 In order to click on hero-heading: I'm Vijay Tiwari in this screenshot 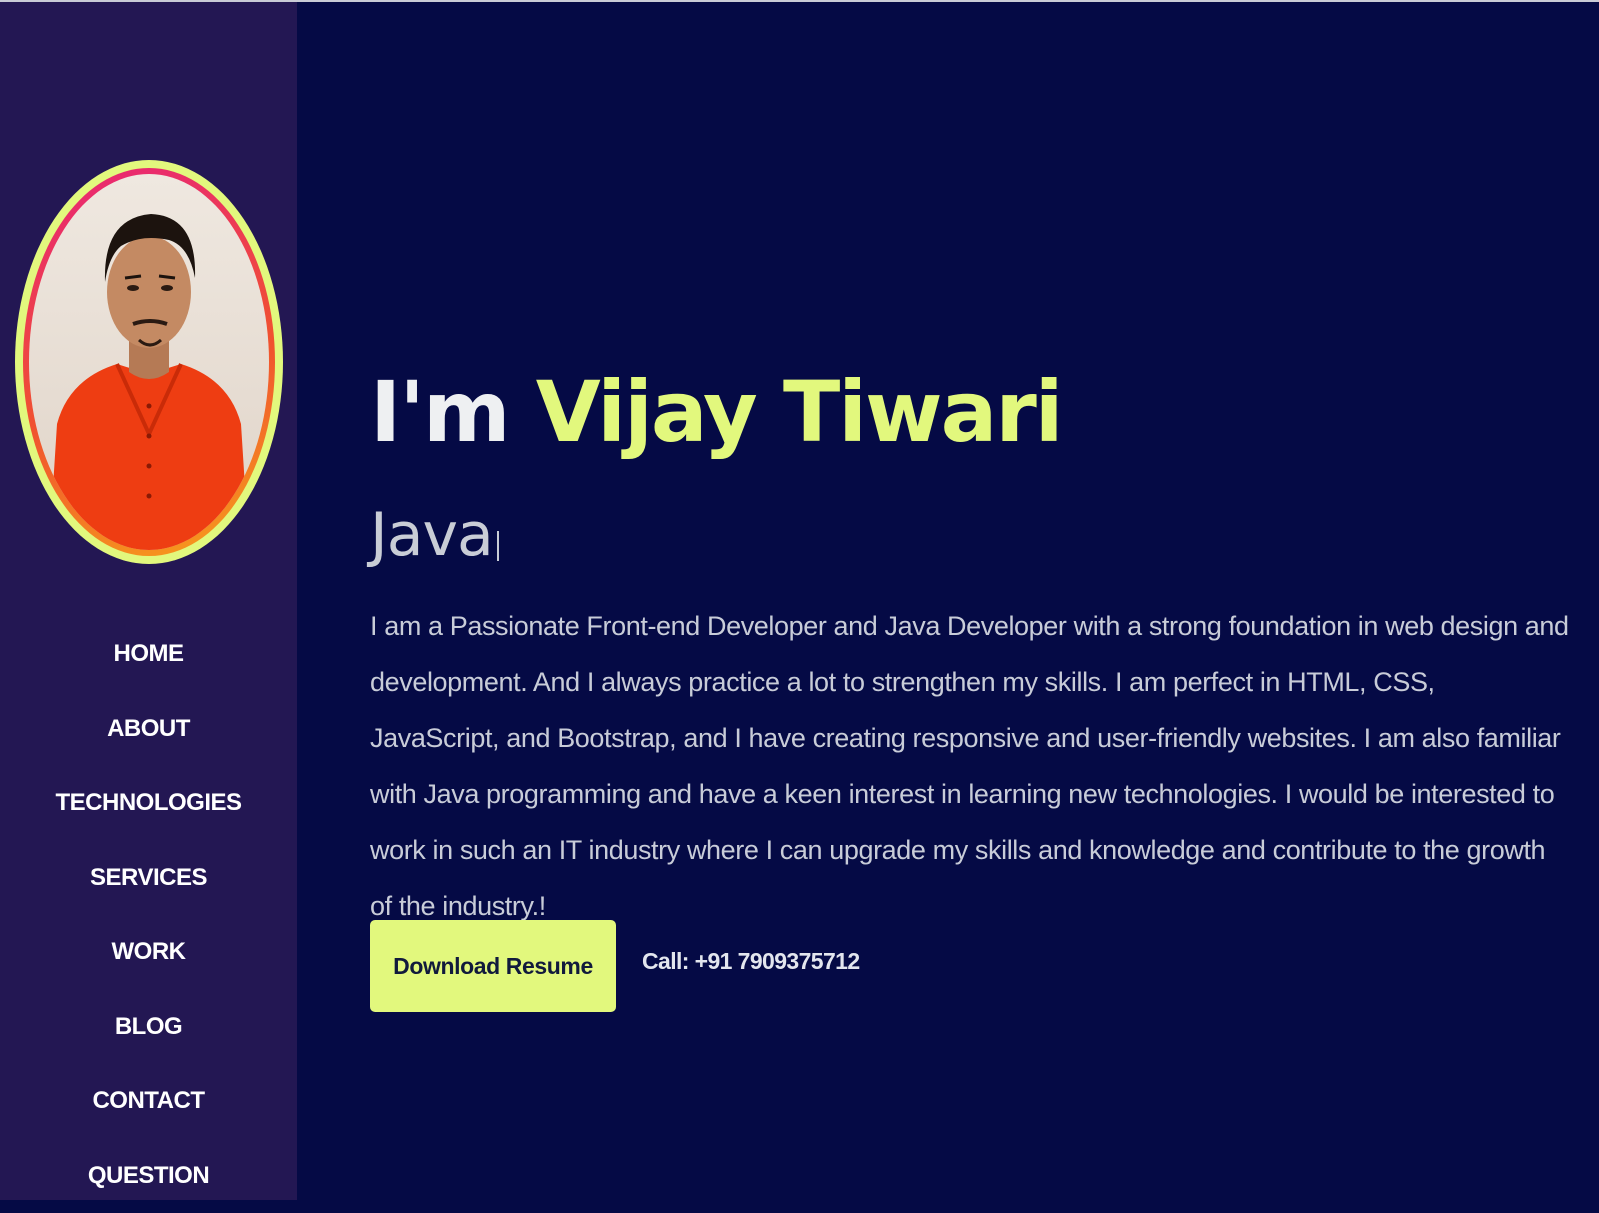, I will do `click(716, 412)`.